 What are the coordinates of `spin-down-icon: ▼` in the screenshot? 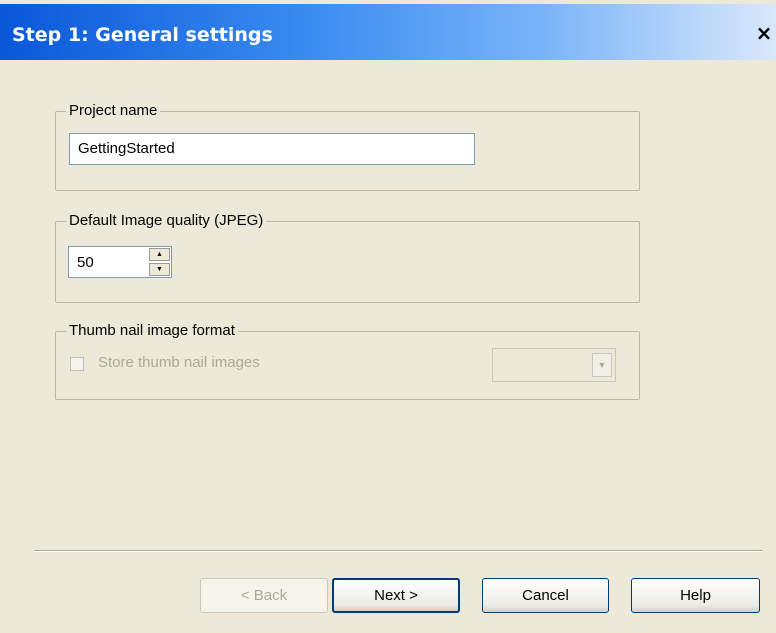 It's located at (159, 269).